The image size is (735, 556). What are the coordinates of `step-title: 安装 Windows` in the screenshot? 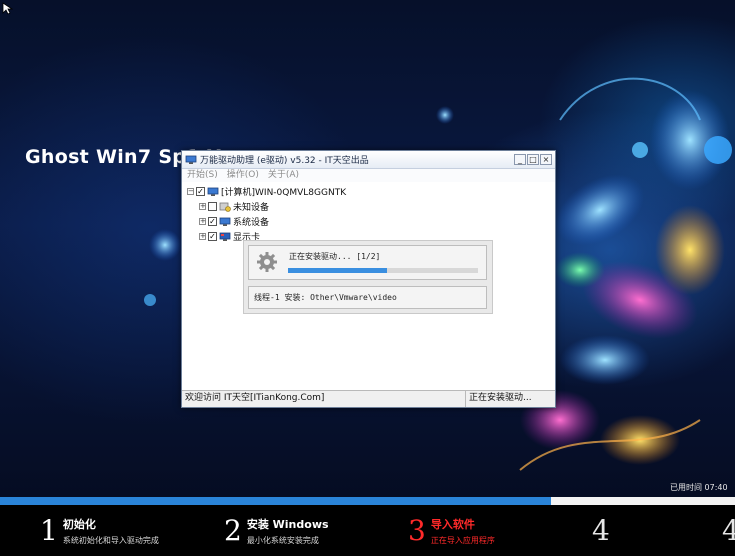 It's located at (287, 524).